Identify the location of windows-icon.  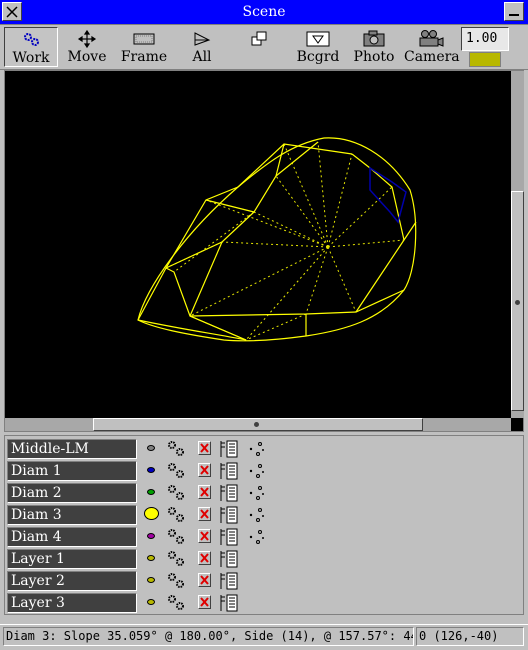
(259, 38).